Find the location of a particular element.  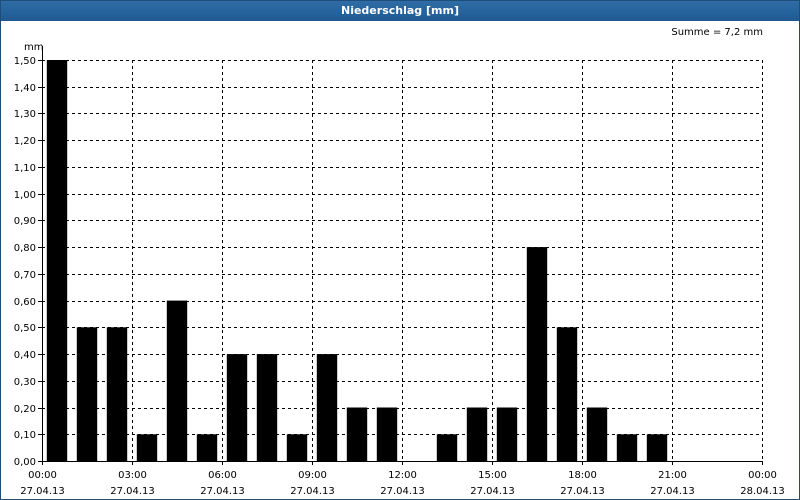

x-tick-time-label: 12:00 is located at coordinates (402, 475).